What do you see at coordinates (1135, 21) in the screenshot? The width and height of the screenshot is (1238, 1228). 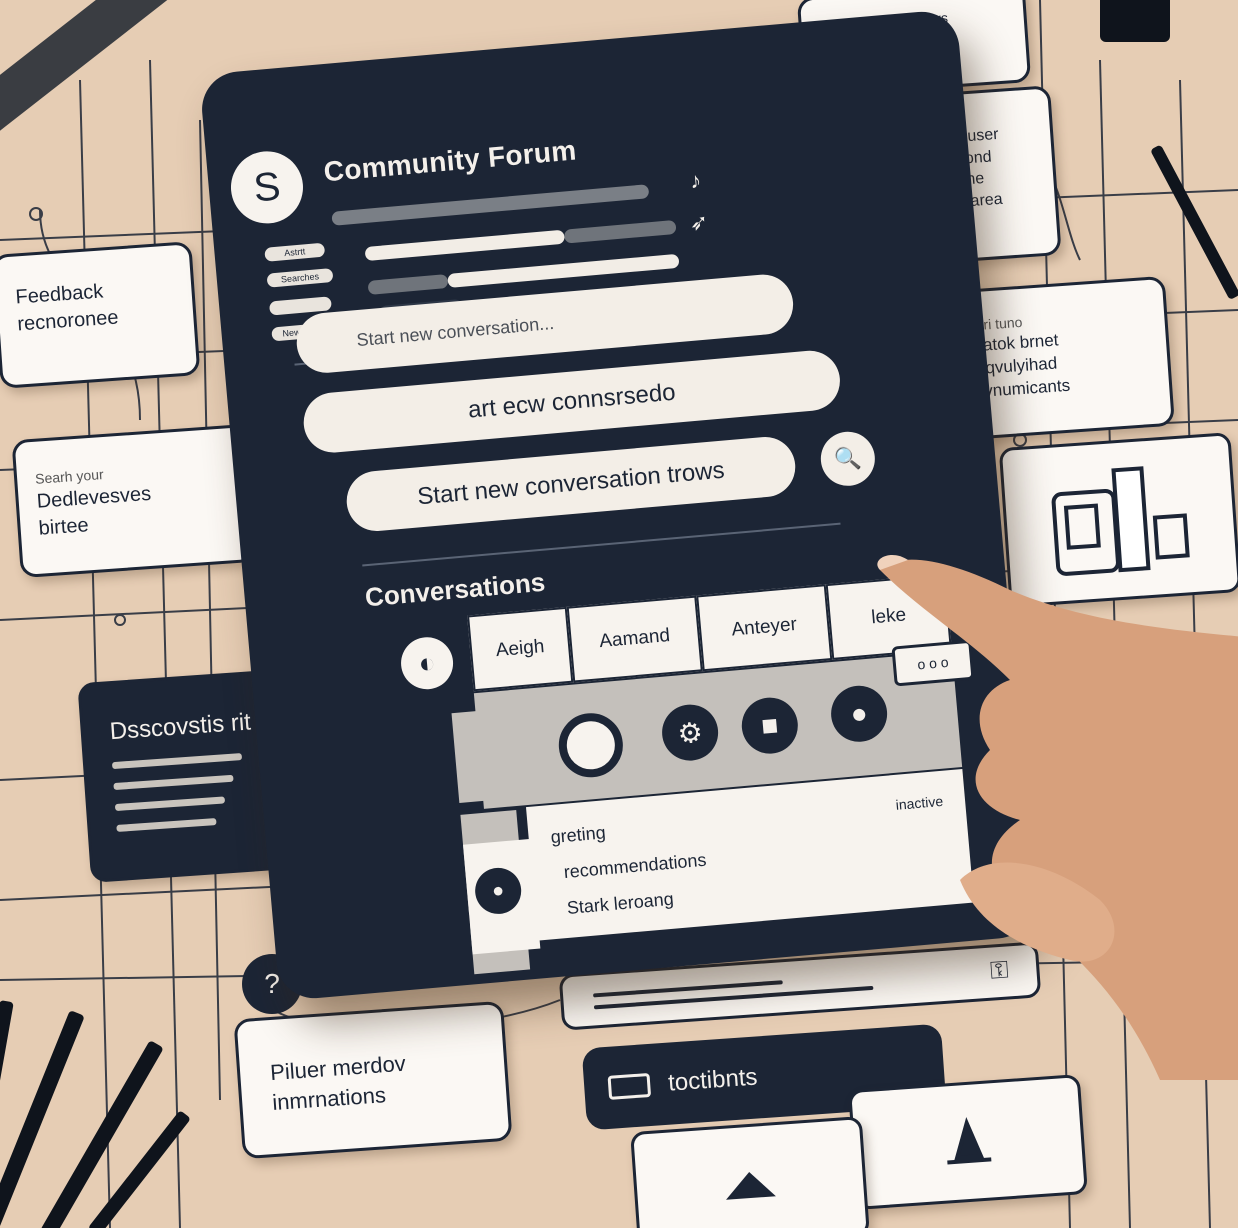 I see `eraser` at bounding box center [1135, 21].